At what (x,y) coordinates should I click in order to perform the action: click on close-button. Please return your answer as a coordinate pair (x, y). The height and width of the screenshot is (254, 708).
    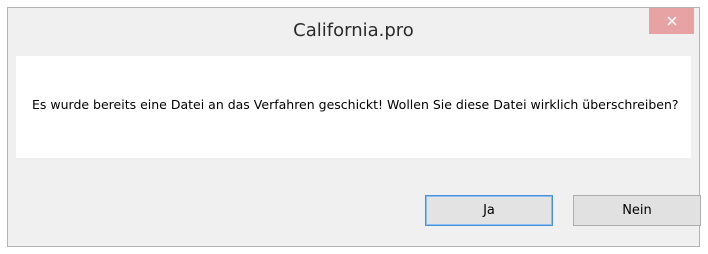
    Looking at the image, I should click on (671, 21).